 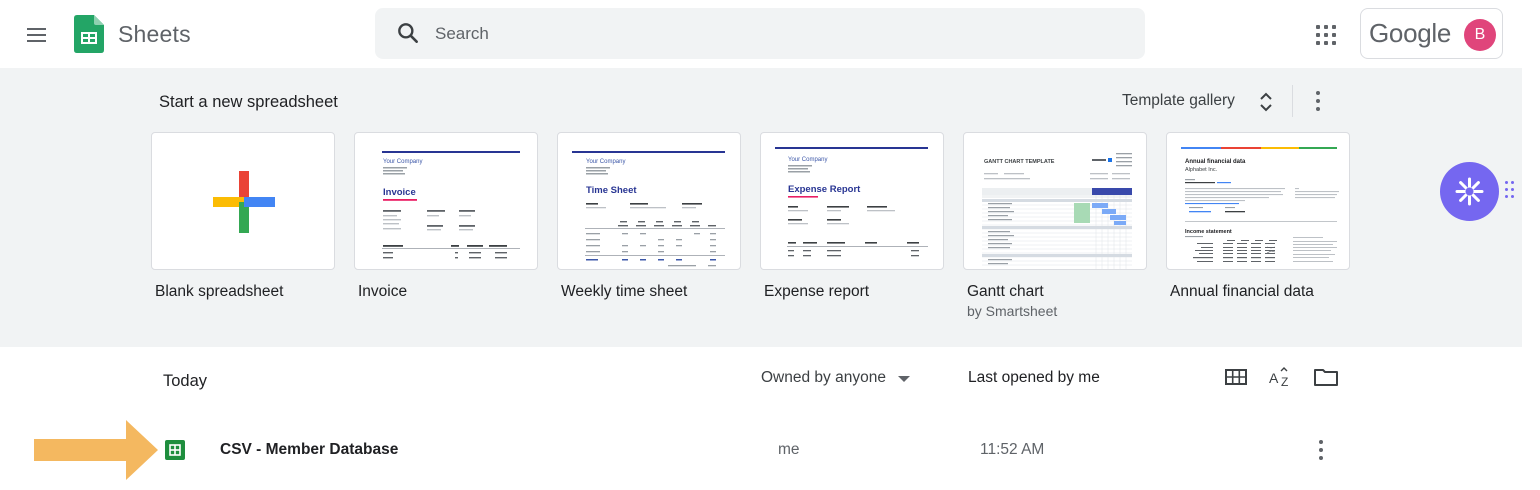 What do you see at coordinates (1480, 35) in the screenshot?
I see `avatar: B` at bounding box center [1480, 35].